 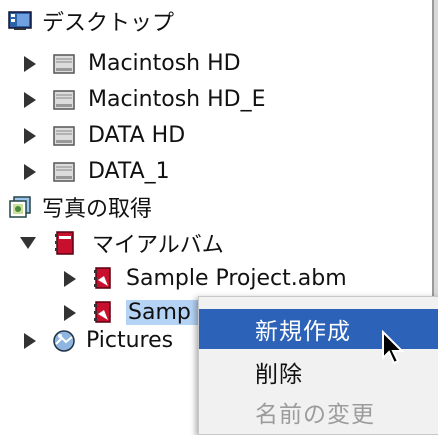 What do you see at coordinates (20, 207) in the screenshot?
I see `camera-import-icon` at bounding box center [20, 207].